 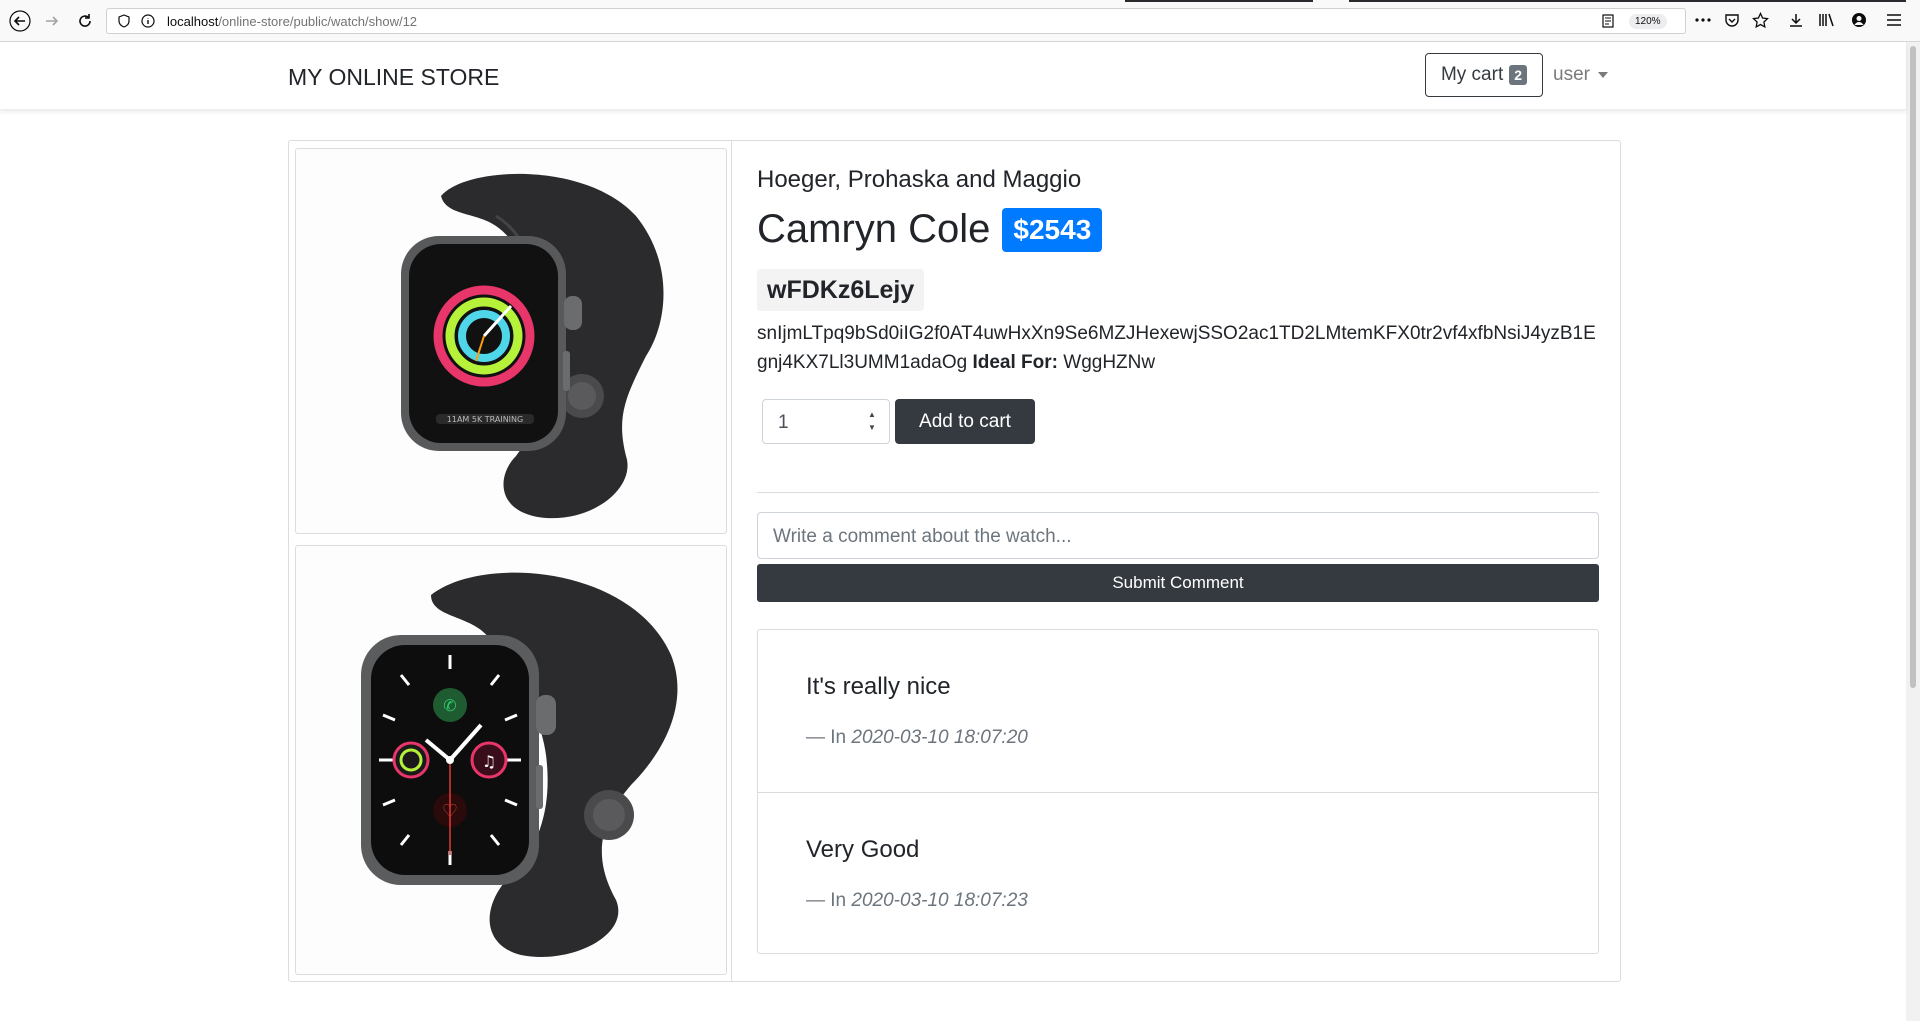 I want to click on back-button, so click(x=20, y=21).